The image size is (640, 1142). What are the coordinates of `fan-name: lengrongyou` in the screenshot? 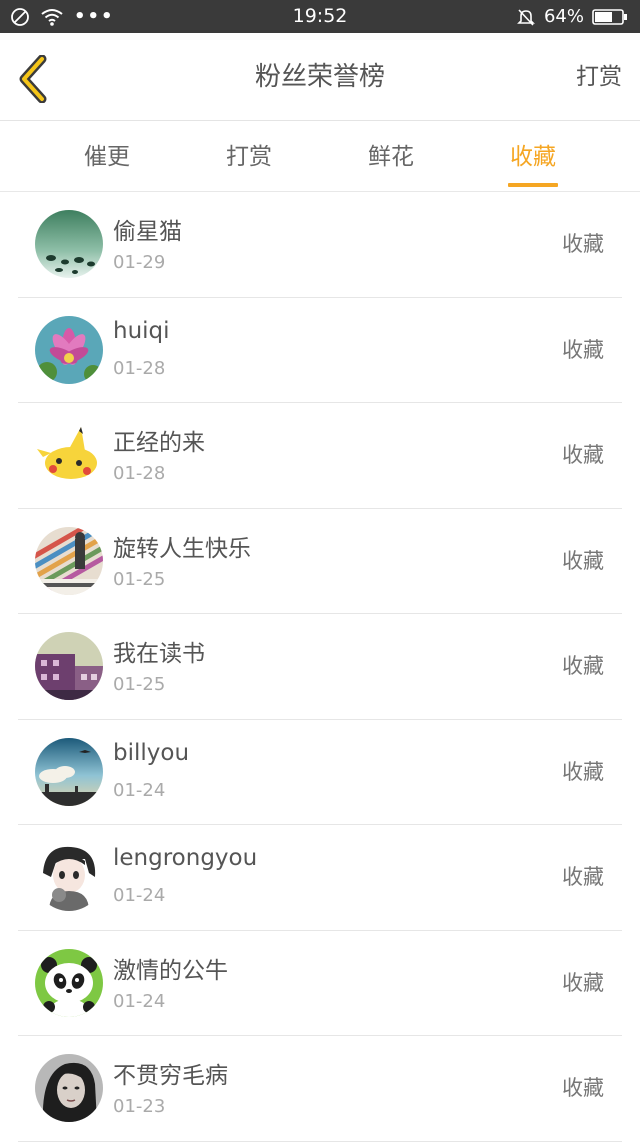 It's located at (185, 858).